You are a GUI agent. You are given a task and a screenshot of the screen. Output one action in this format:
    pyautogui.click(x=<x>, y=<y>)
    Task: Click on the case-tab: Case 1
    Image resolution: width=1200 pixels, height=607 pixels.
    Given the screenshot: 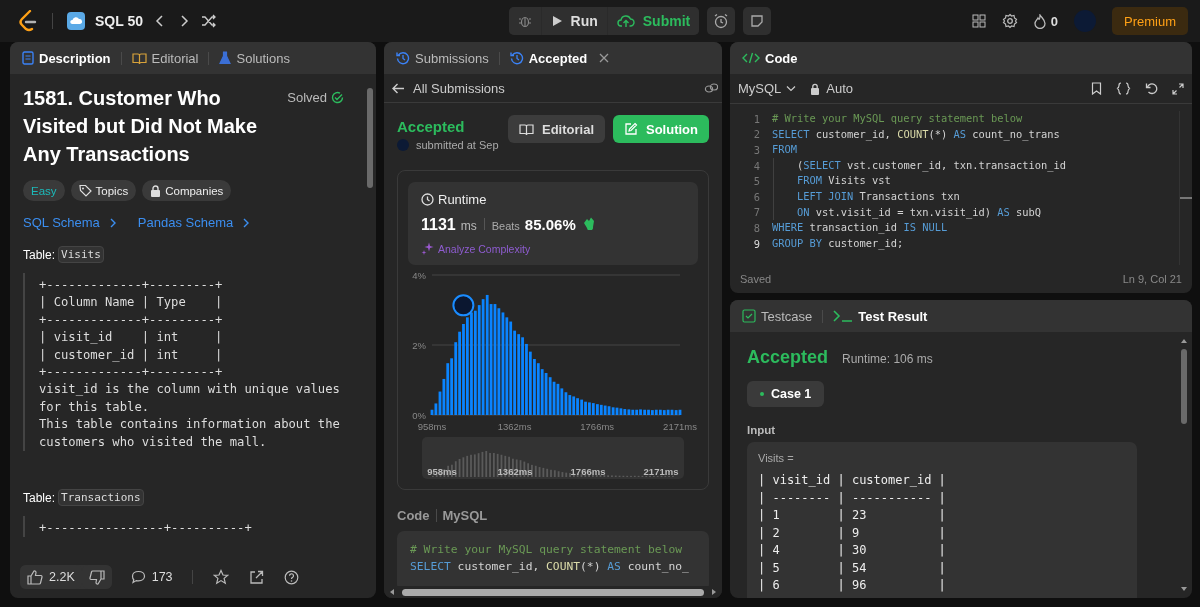 What is the action you would take?
    pyautogui.click(x=786, y=394)
    